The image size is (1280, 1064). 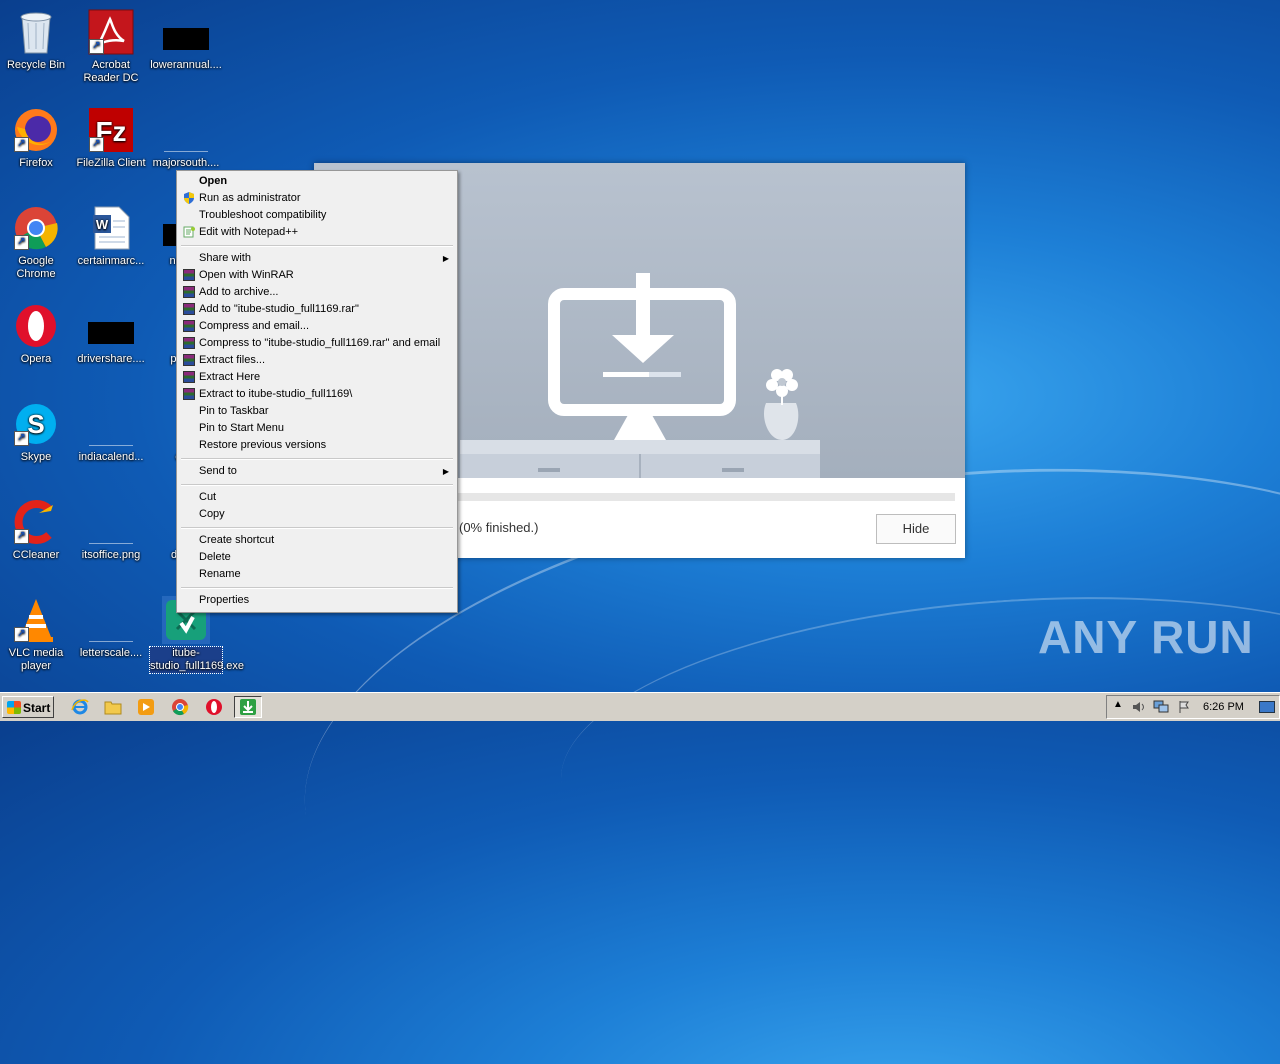 I want to click on menu-item-extract-to-folder: Extract to itube-studio_full1169\, so click(x=317, y=394).